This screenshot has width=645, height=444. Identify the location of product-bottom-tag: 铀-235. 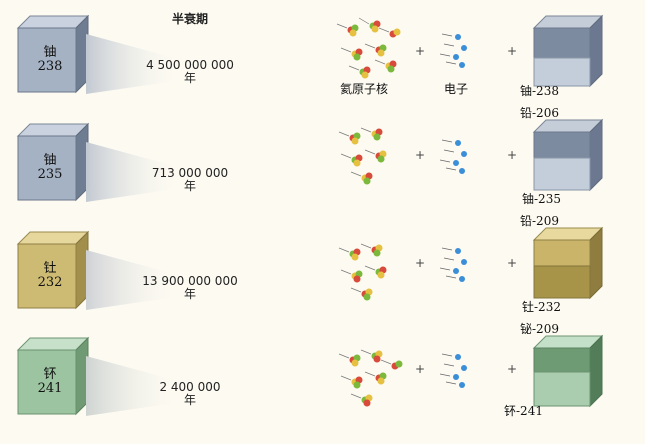
(541, 199).